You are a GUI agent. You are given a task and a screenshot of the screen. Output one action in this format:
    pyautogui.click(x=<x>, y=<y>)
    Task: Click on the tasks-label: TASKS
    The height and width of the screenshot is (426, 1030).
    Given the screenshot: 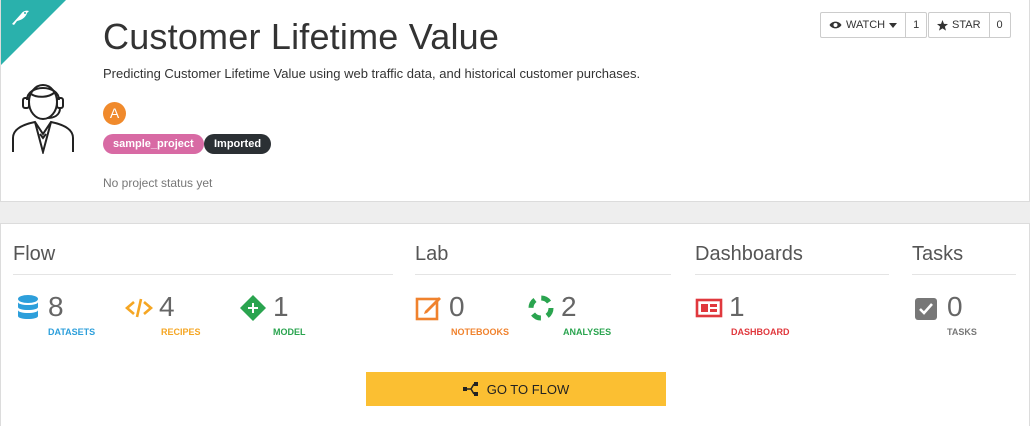 What is the action you would take?
    pyautogui.click(x=962, y=332)
    